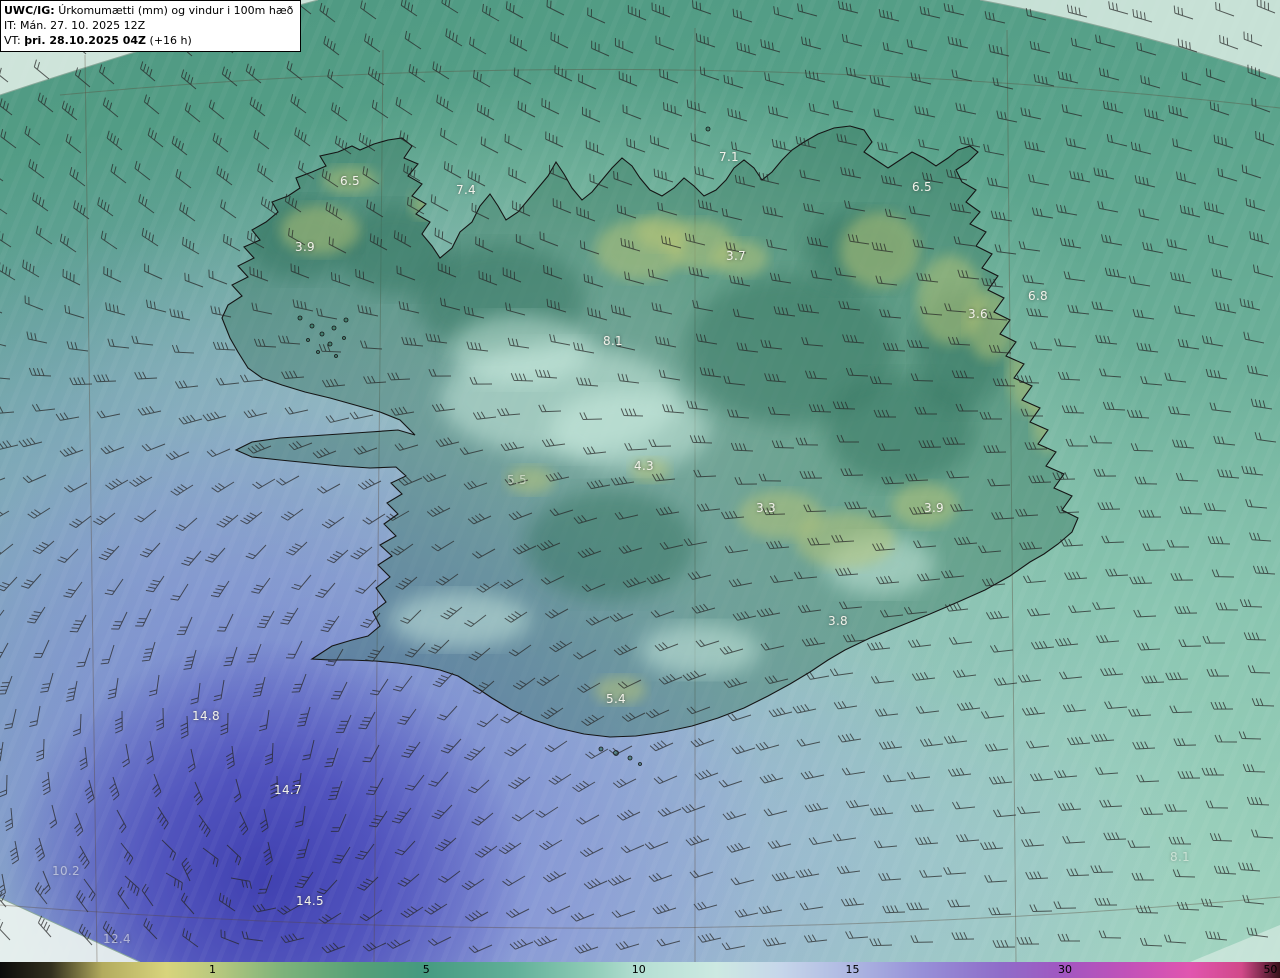  Describe the element at coordinates (838, 621) in the screenshot. I see `value-label: 3.8` at that location.